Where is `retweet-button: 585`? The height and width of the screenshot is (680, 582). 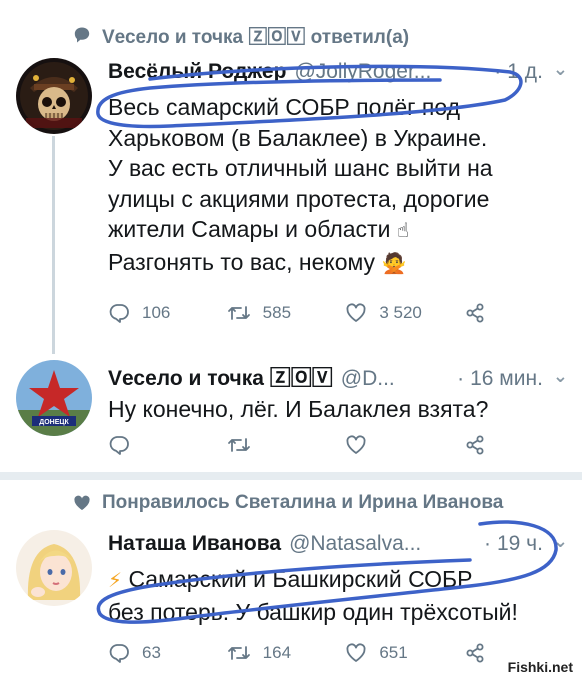 retweet-button: 585 is located at coordinates (286, 313).